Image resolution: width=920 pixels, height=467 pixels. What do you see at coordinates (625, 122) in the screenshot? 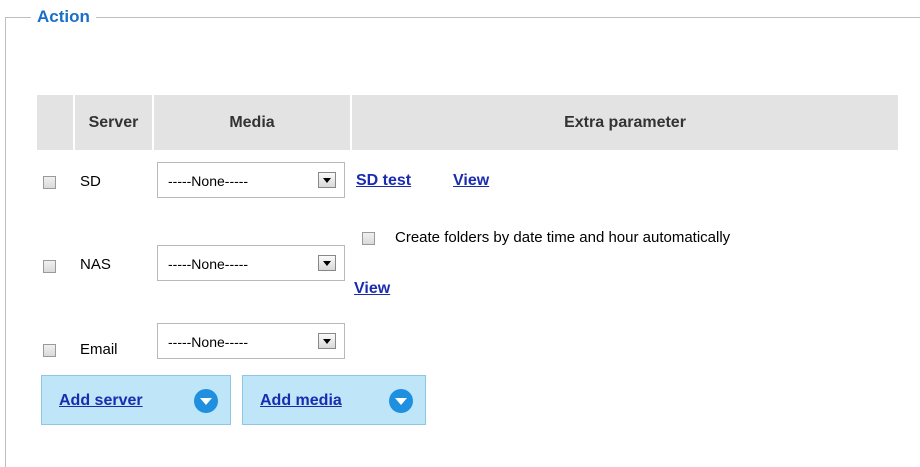
I see `header-extra-parameter: Extra parameter` at bounding box center [625, 122].